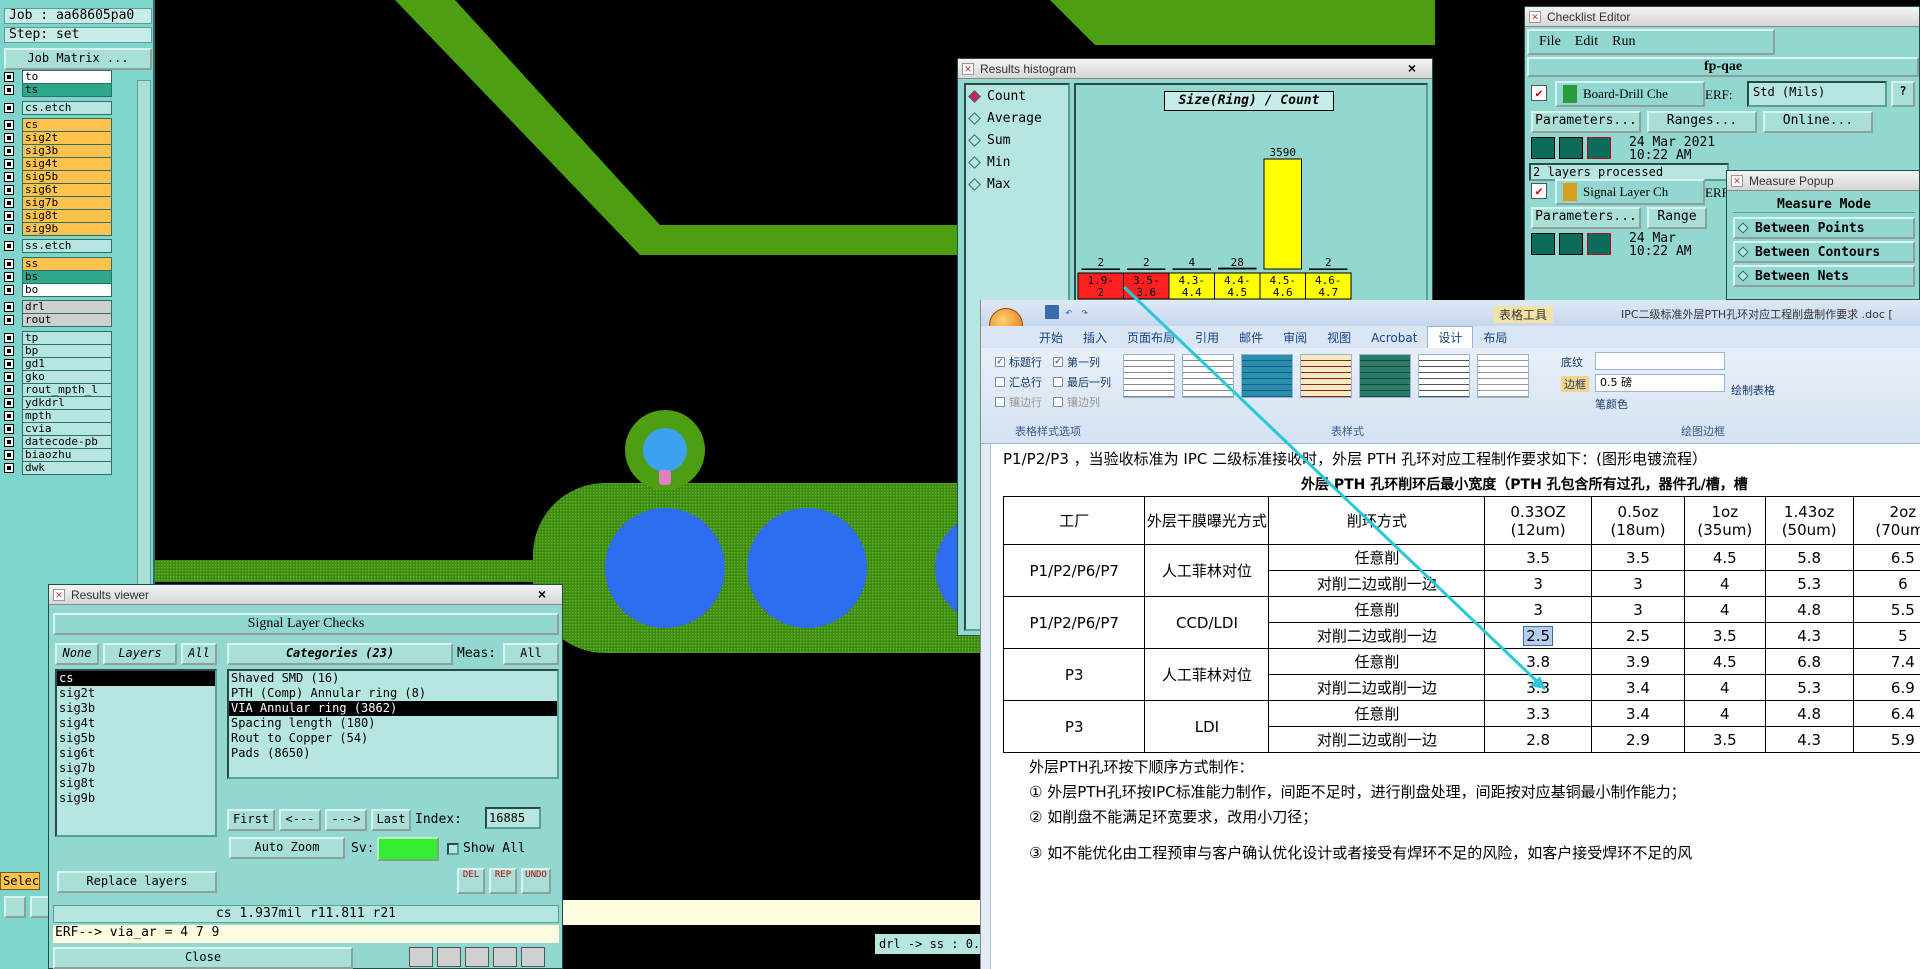 This screenshot has height=969, width=1920. What do you see at coordinates (1823, 181) in the screenshot?
I see `measure-titlebar: ✕ Measure Popup` at bounding box center [1823, 181].